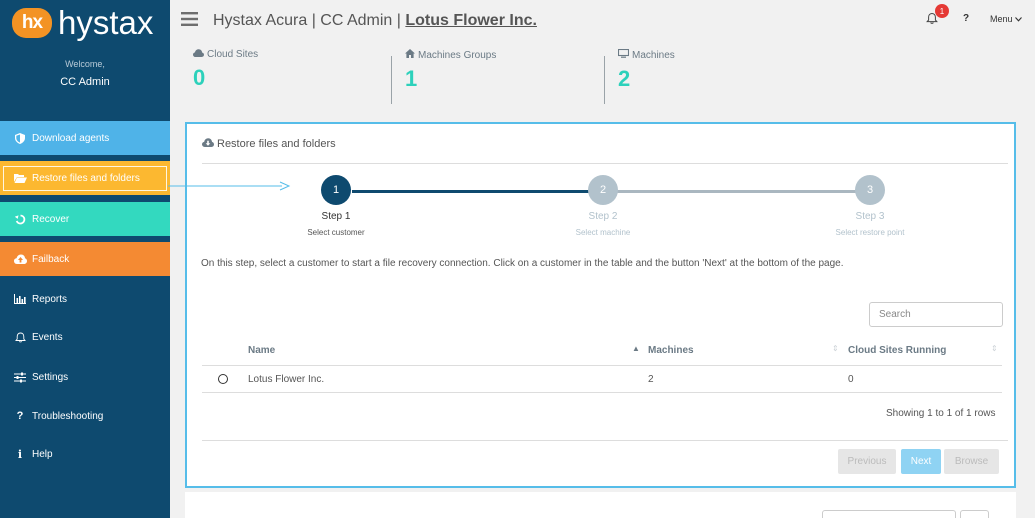 The width and height of the screenshot is (1035, 518). Describe the element at coordinates (470, 191) in the screenshot. I see `stepper-line-done` at that location.